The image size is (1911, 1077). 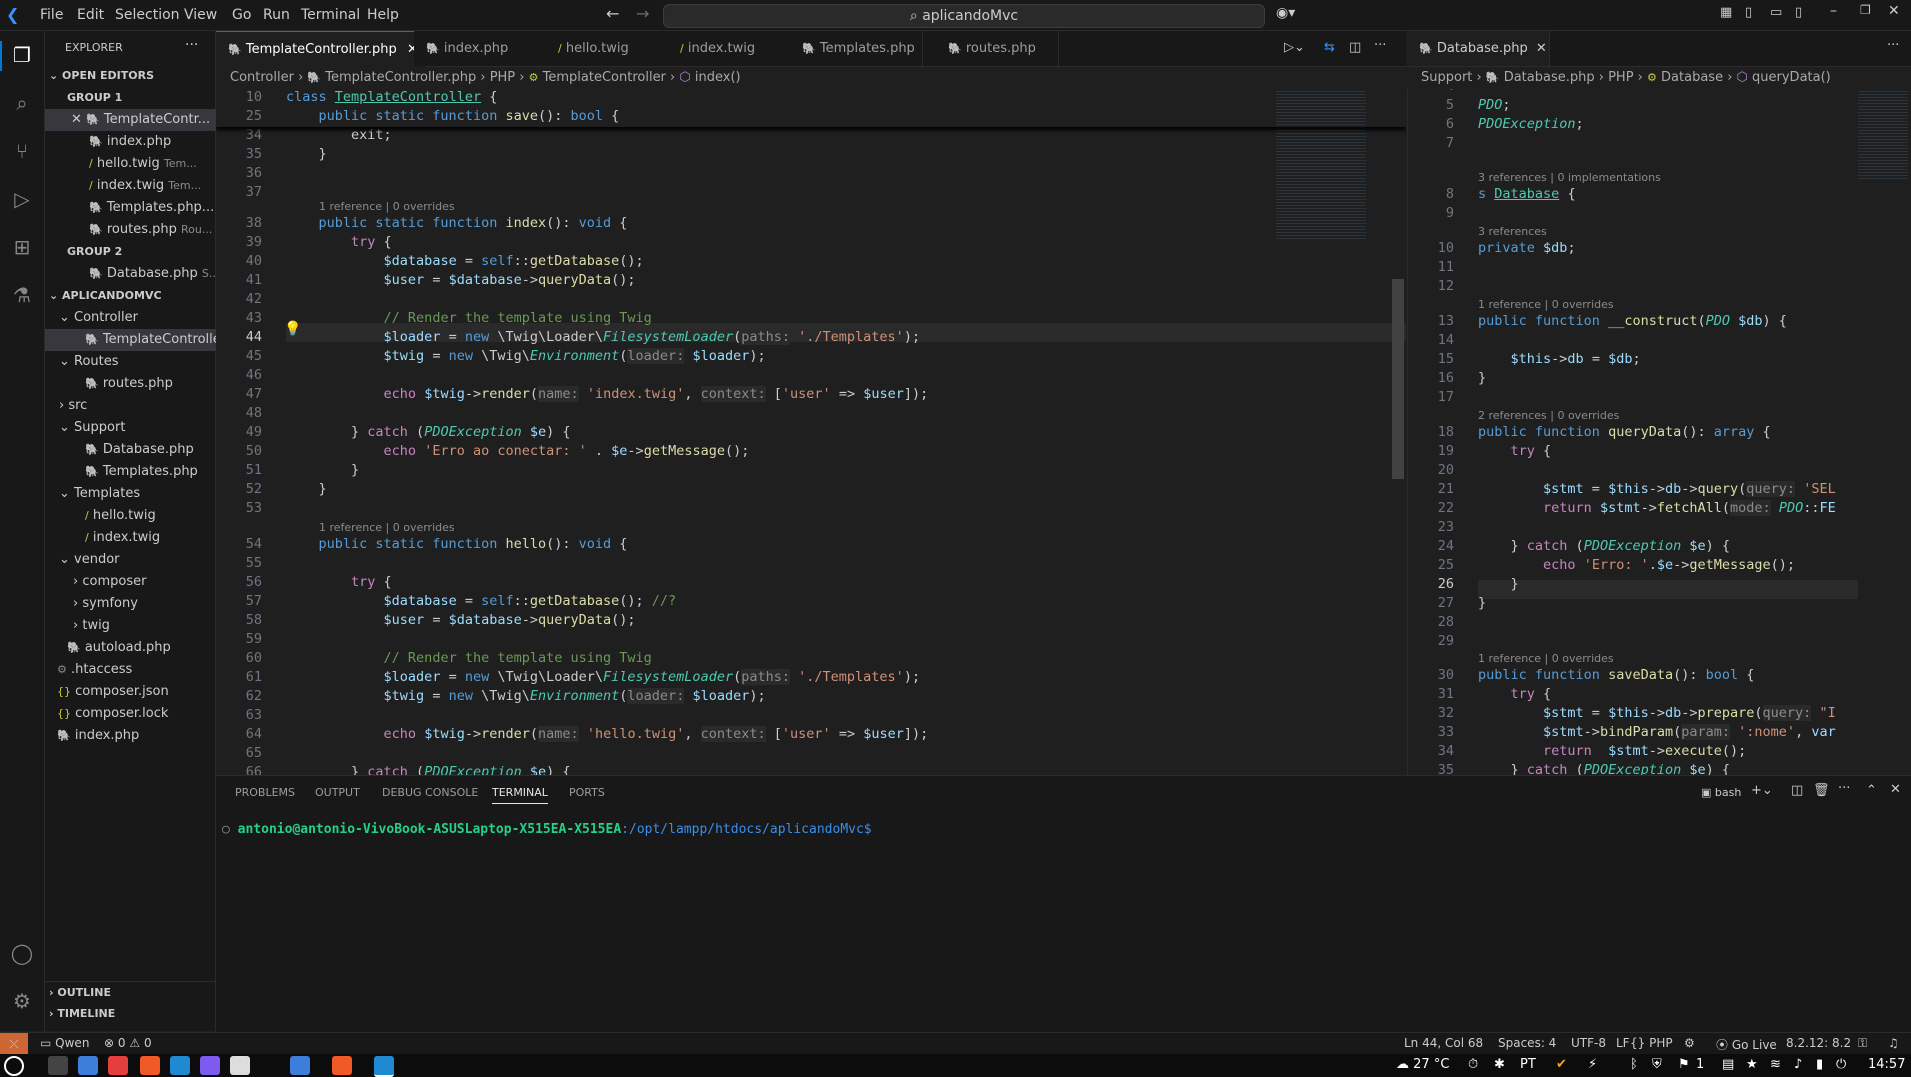 What do you see at coordinates (276, 15) in the screenshot?
I see `menu-run: Run` at bounding box center [276, 15].